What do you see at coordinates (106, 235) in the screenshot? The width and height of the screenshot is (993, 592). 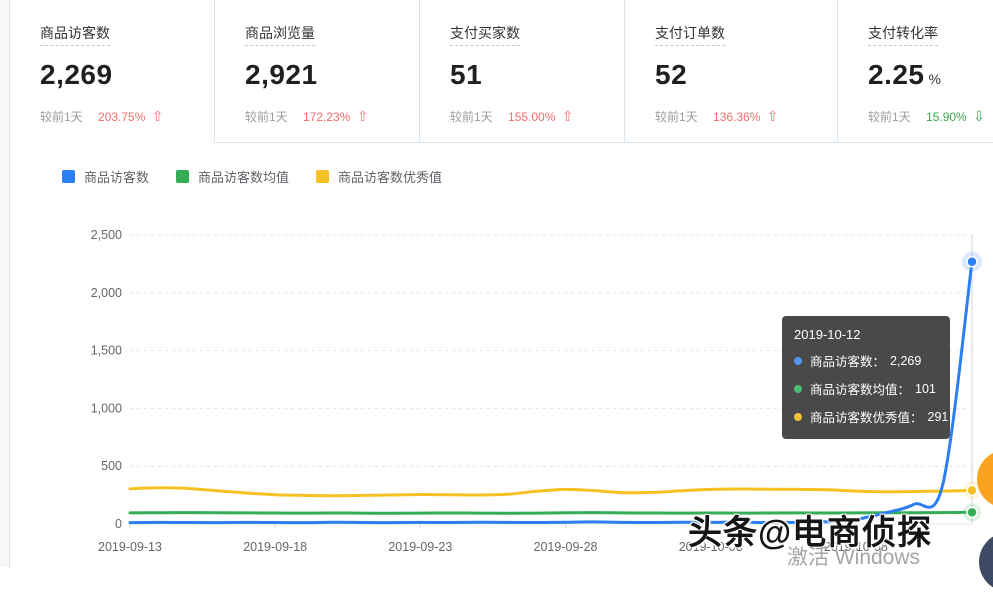 I see `y-axis-label: 2,500` at bounding box center [106, 235].